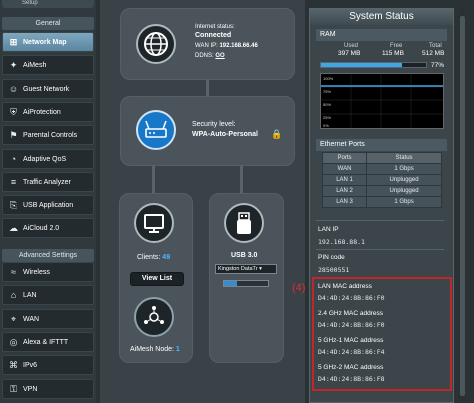  I want to click on lock-icon: 🔒, so click(277, 134).